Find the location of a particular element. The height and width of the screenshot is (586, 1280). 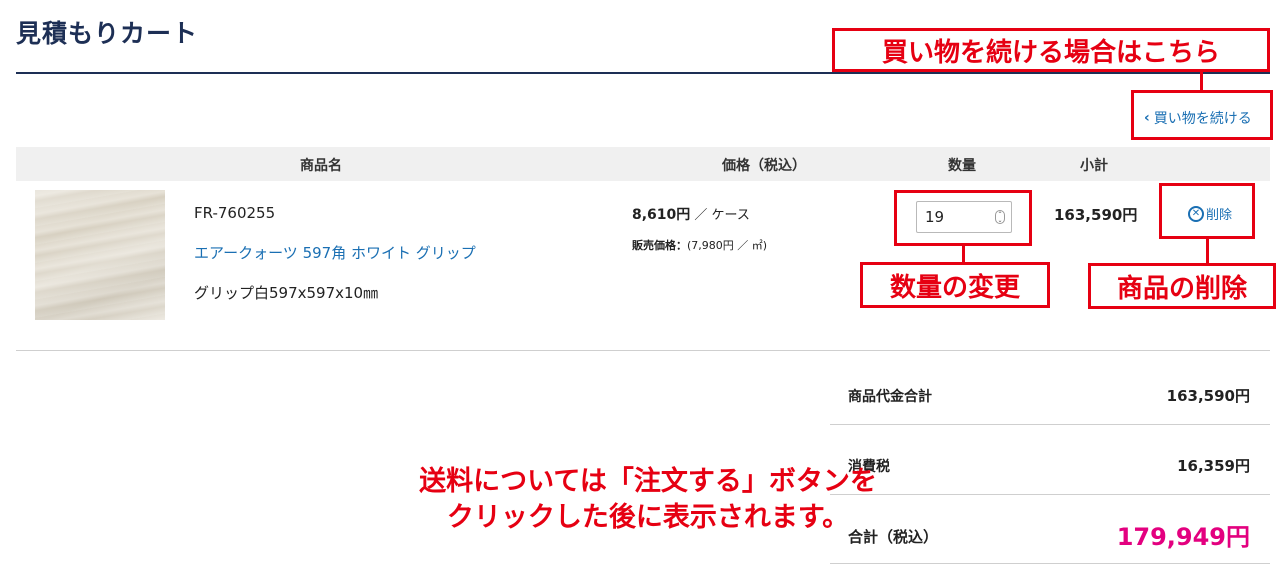

tax-value: 16,359円 is located at coordinates (1213, 466).